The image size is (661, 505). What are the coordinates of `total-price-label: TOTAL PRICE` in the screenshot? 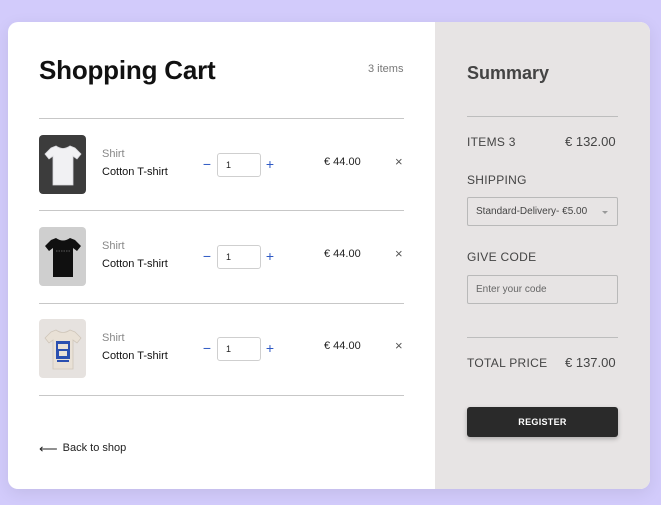 It's located at (507, 363).